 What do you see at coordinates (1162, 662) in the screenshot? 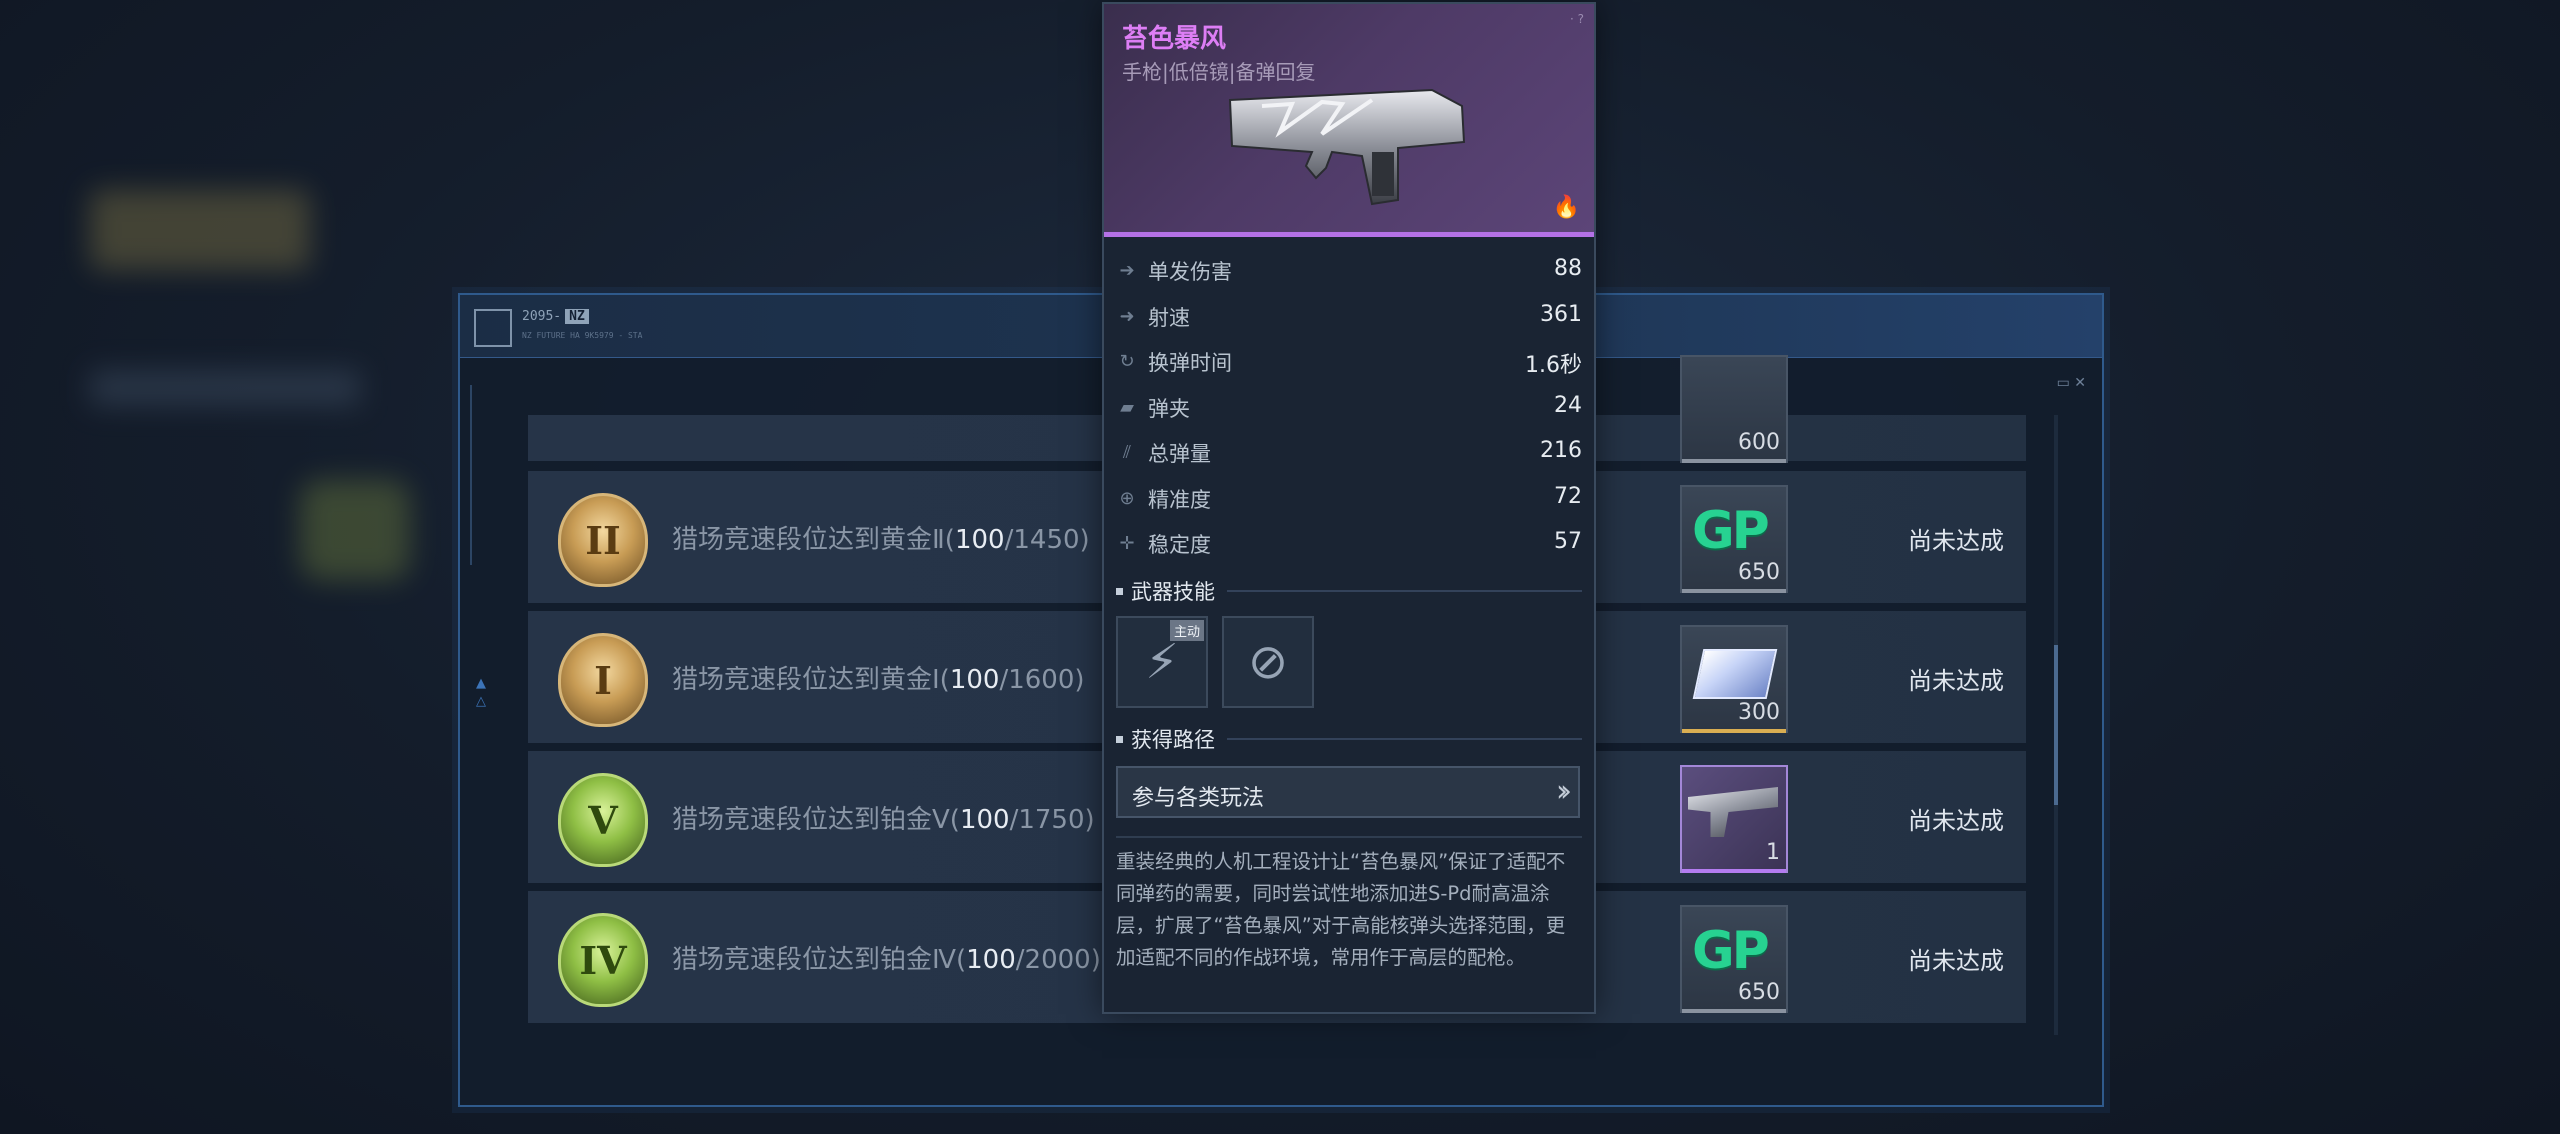
I see `skill-active-icon: ⚡ 主动` at bounding box center [1162, 662].